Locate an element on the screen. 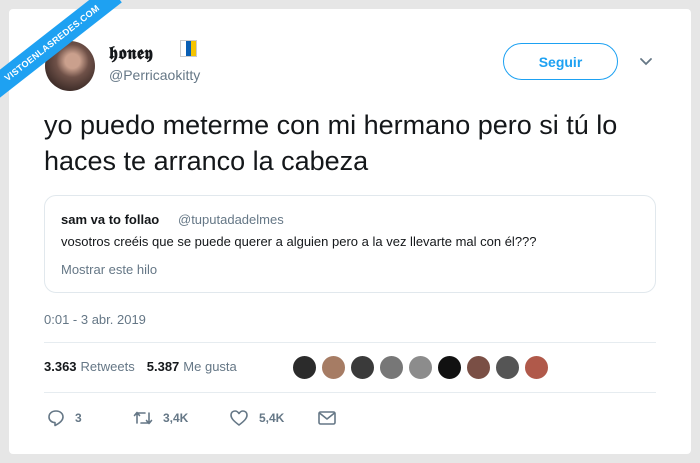  action-bar: 3 3,4K 5,4K is located at coordinates (197, 418).